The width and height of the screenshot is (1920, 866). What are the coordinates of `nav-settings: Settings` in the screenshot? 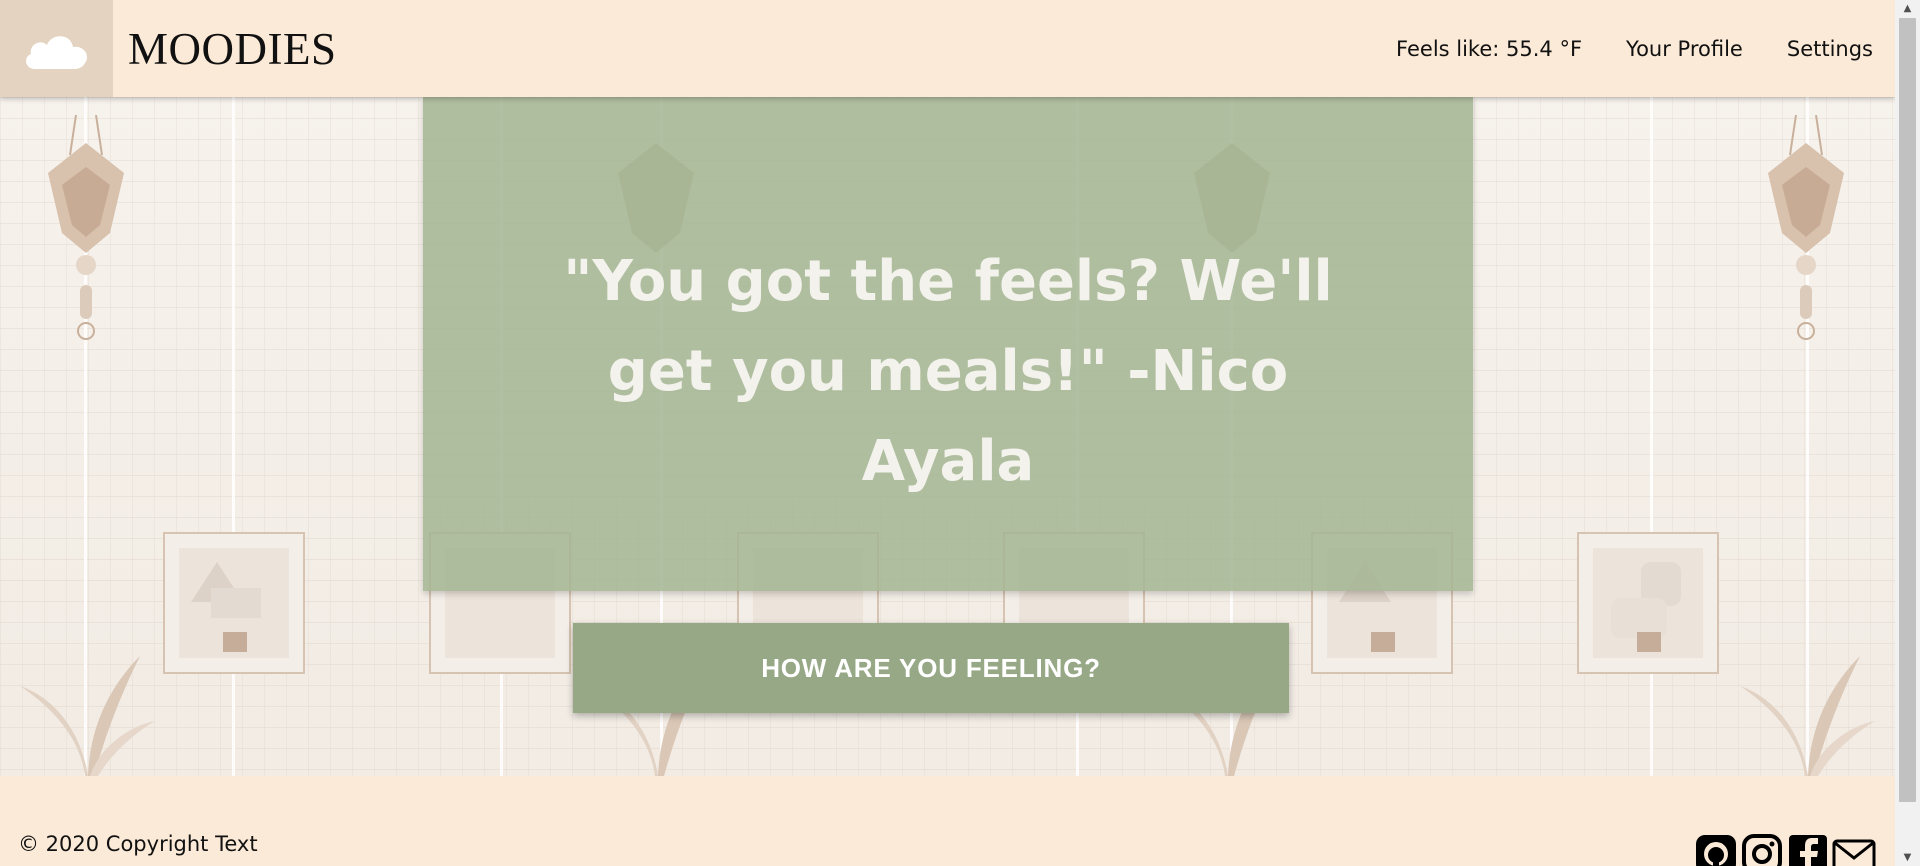 It's located at (1830, 49).